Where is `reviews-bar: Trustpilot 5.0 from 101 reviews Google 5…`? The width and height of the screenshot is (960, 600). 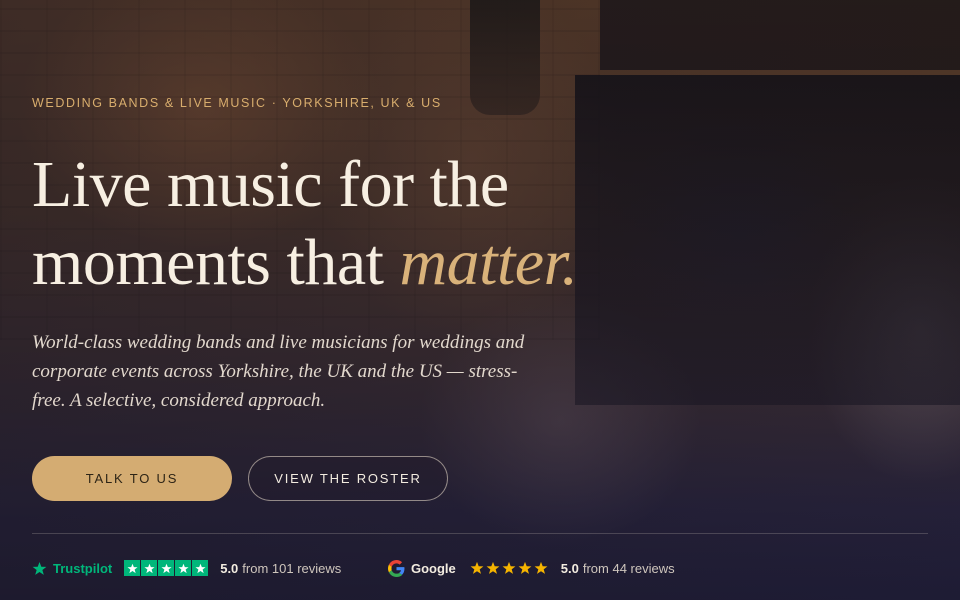 reviews-bar: Trustpilot 5.0 from 101 reviews Google 5… is located at coordinates (480, 568).